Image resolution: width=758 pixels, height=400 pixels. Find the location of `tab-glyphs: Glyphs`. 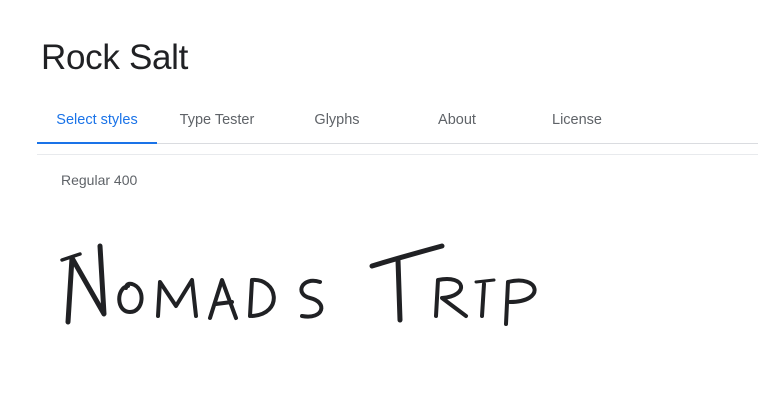

tab-glyphs: Glyphs is located at coordinates (337, 120).